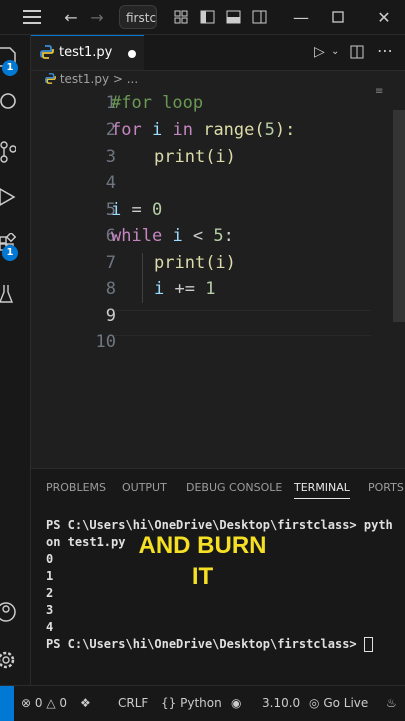 This screenshot has height=721, width=405. What do you see at coordinates (142, 278) in the screenshot?
I see `indent-guide` at bounding box center [142, 278].